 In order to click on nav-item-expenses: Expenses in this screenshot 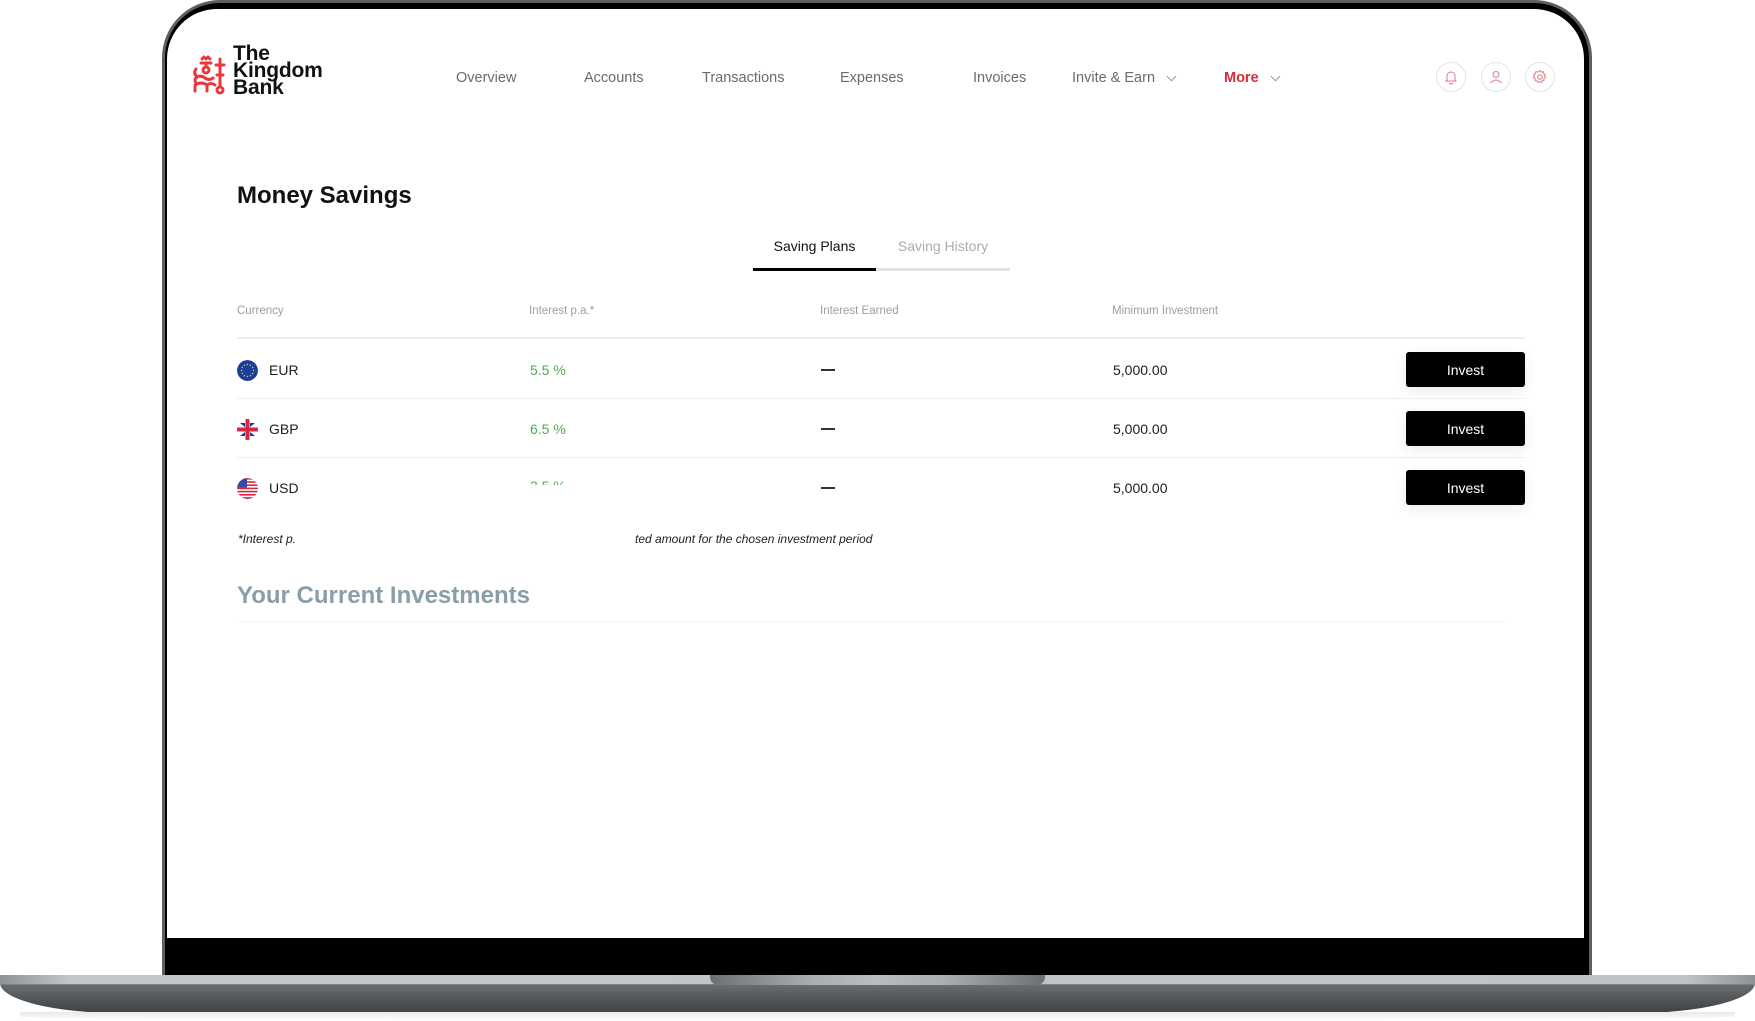, I will do `click(872, 78)`.